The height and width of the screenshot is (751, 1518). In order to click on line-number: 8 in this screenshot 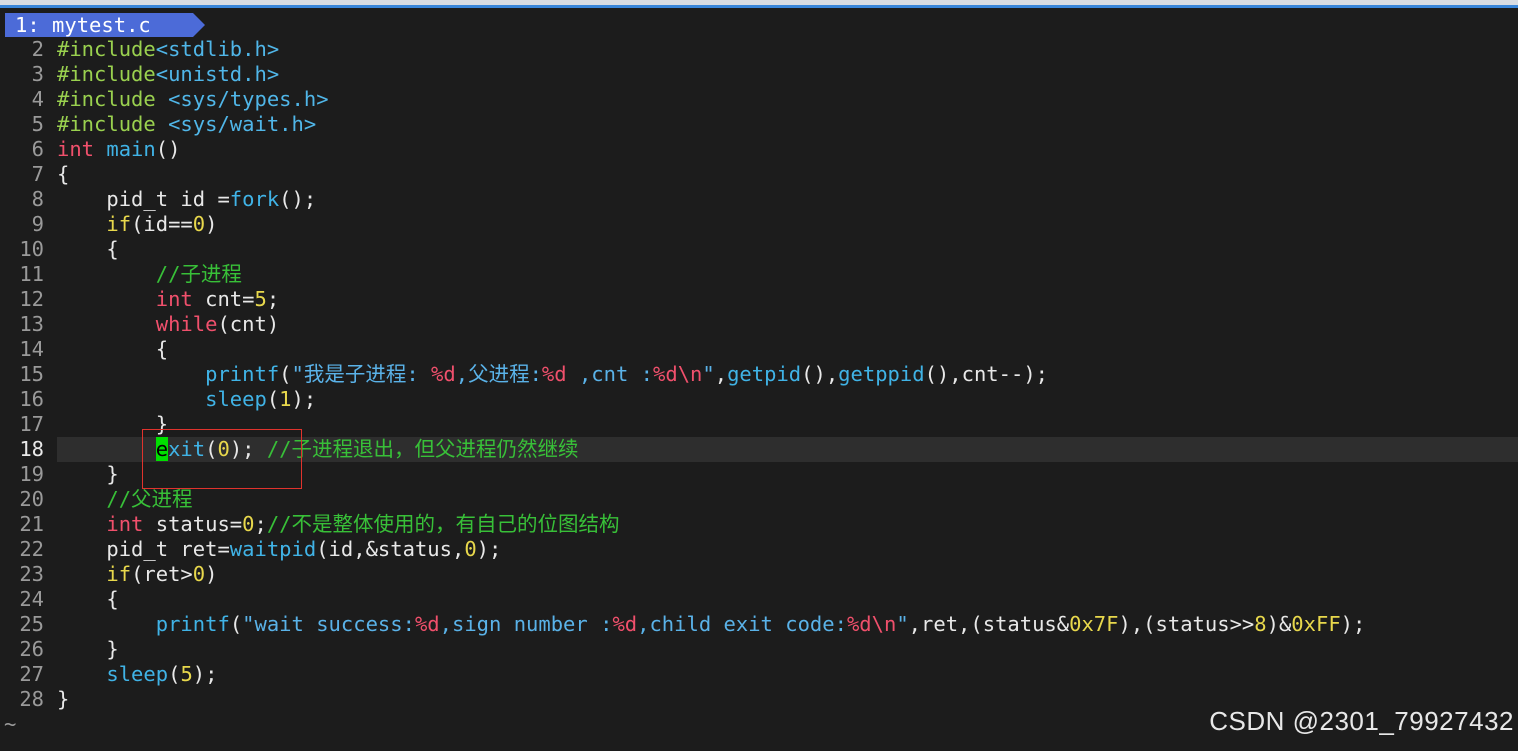, I will do `click(37, 199)`.